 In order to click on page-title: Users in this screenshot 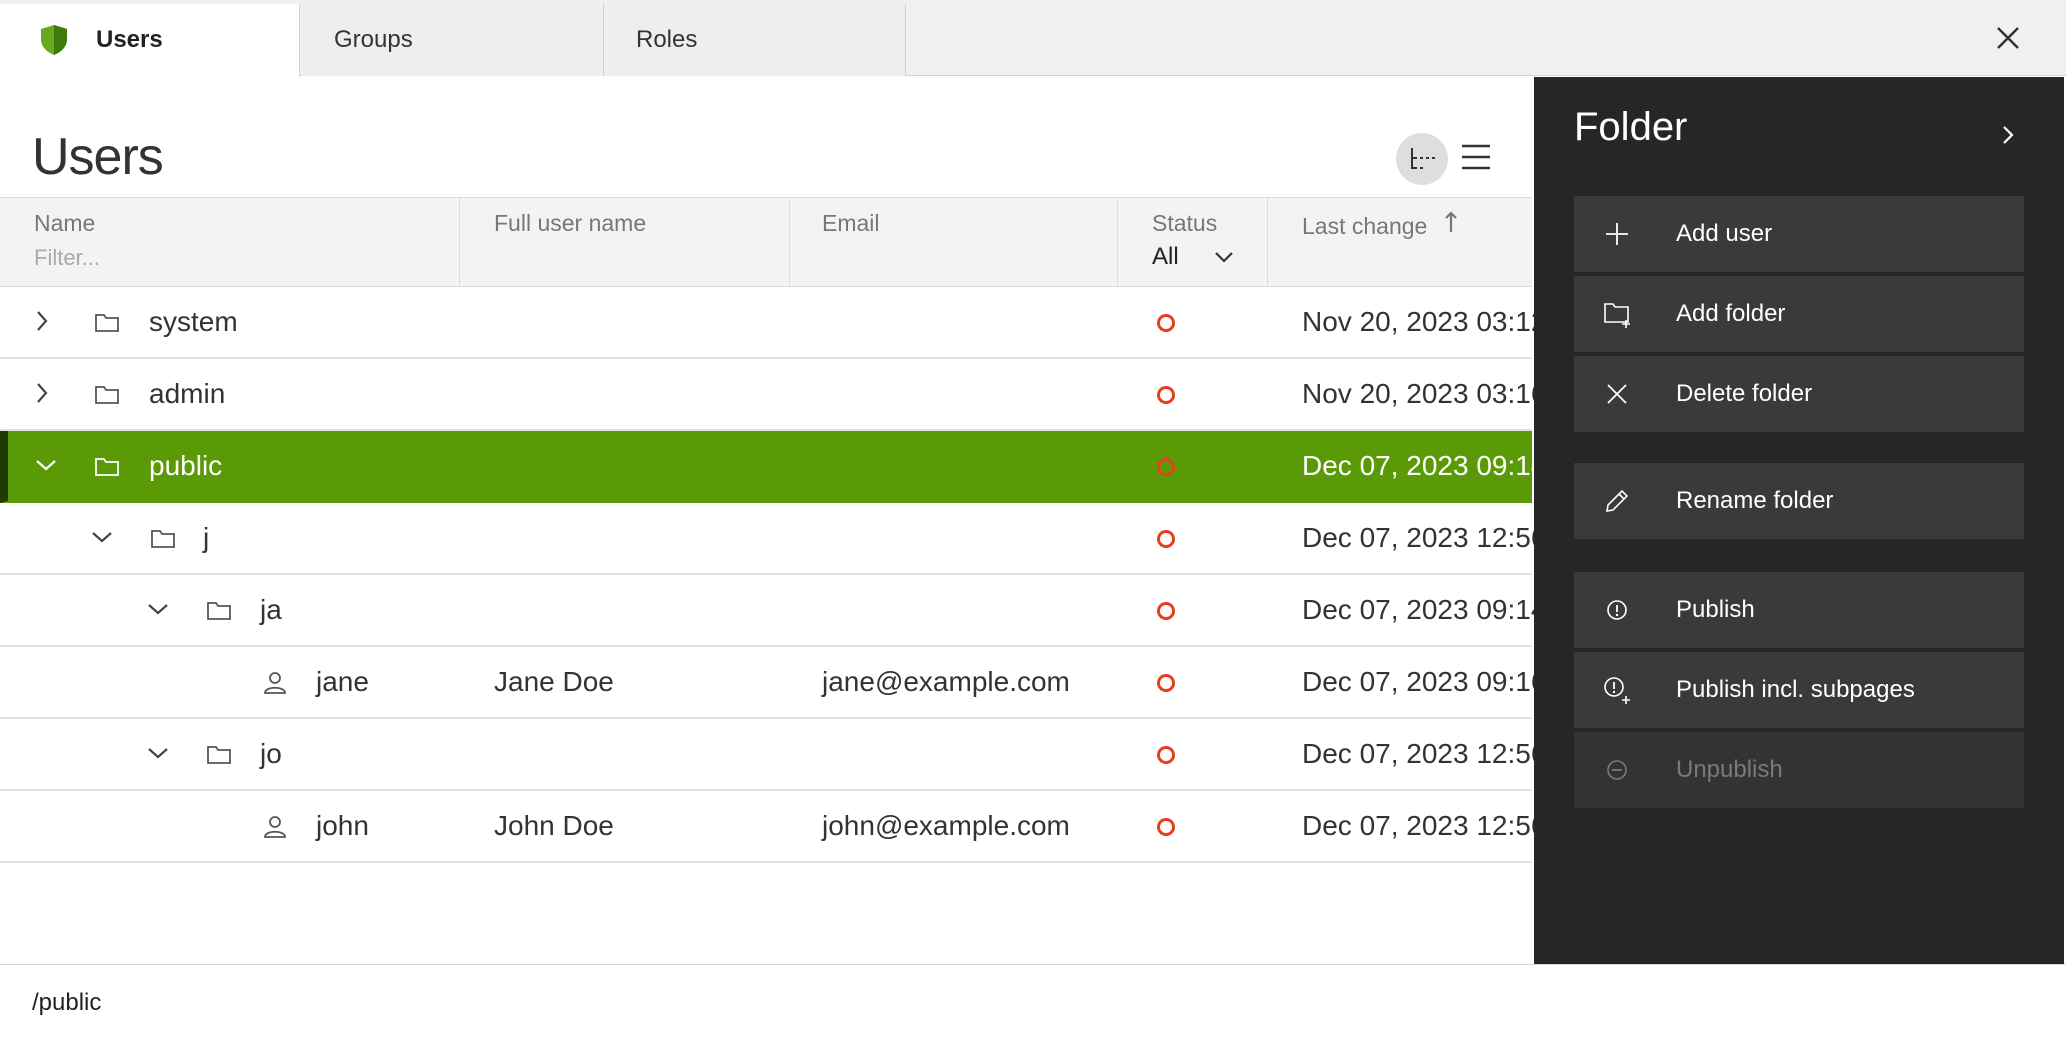, I will do `click(98, 157)`.